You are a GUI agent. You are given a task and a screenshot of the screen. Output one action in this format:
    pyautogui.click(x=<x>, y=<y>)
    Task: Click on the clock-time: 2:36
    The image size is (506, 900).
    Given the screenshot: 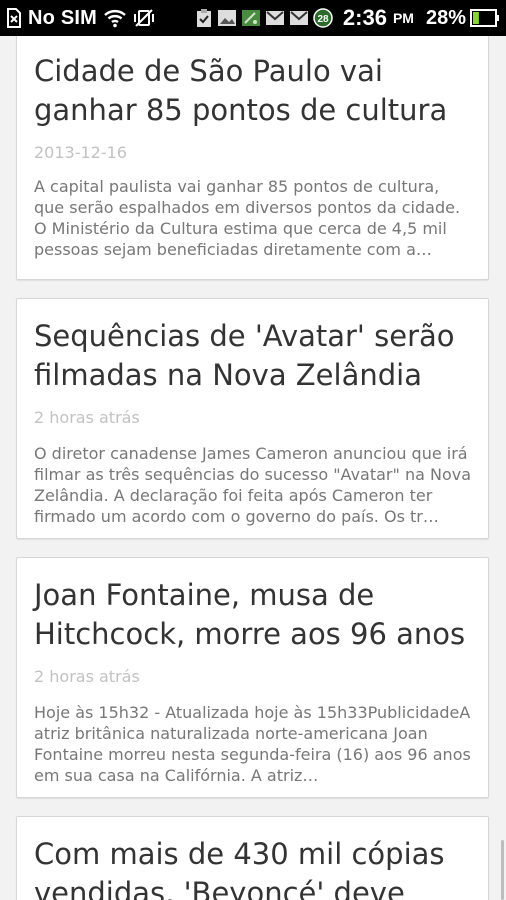 What is the action you would take?
    pyautogui.click(x=364, y=17)
    